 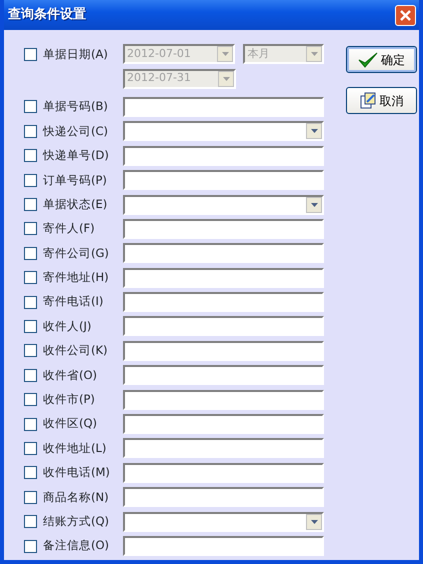 I want to click on field-label: 寄件电话(I), so click(x=73, y=301).